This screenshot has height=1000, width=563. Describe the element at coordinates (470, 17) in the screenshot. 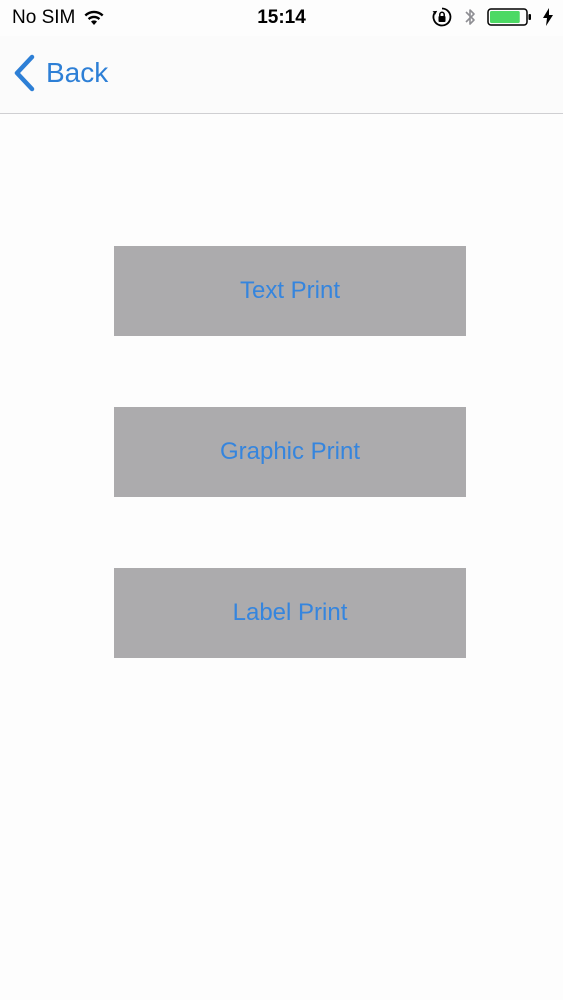

I see `bluetooth-icon` at that location.